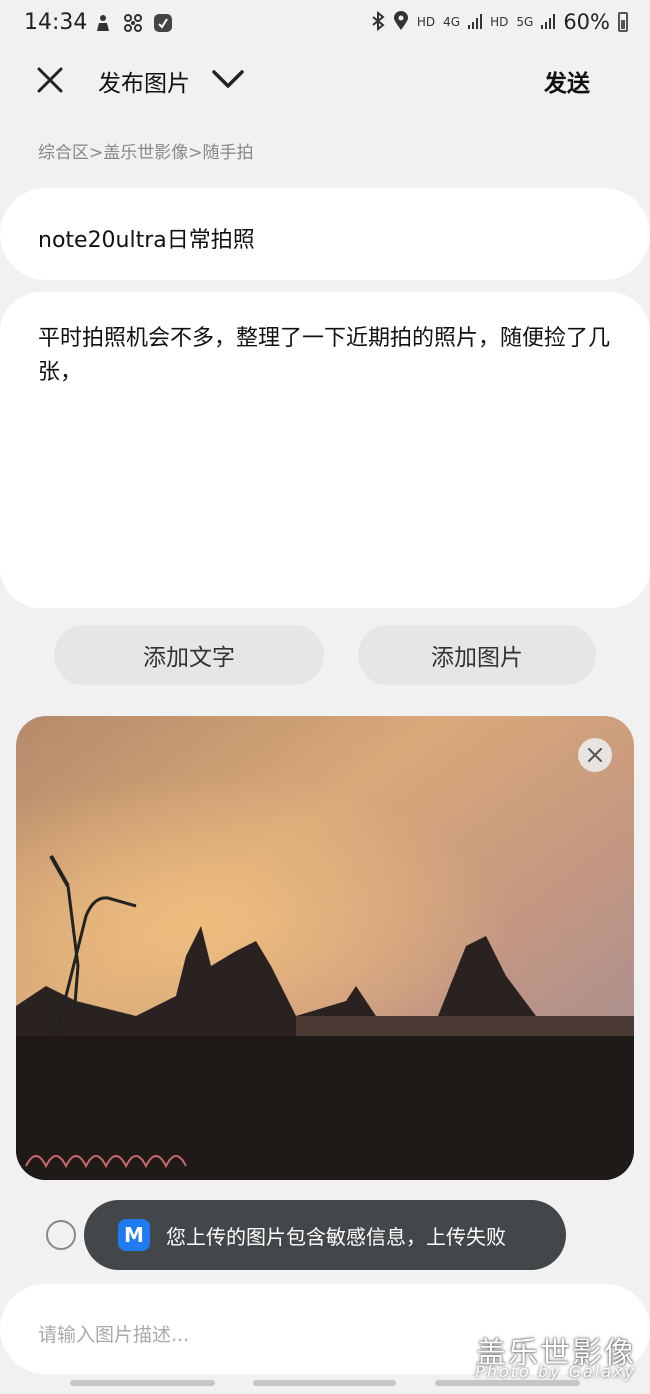 This screenshot has width=650, height=1394. What do you see at coordinates (378, 22) in the screenshot?
I see `bluetooth-icon` at bounding box center [378, 22].